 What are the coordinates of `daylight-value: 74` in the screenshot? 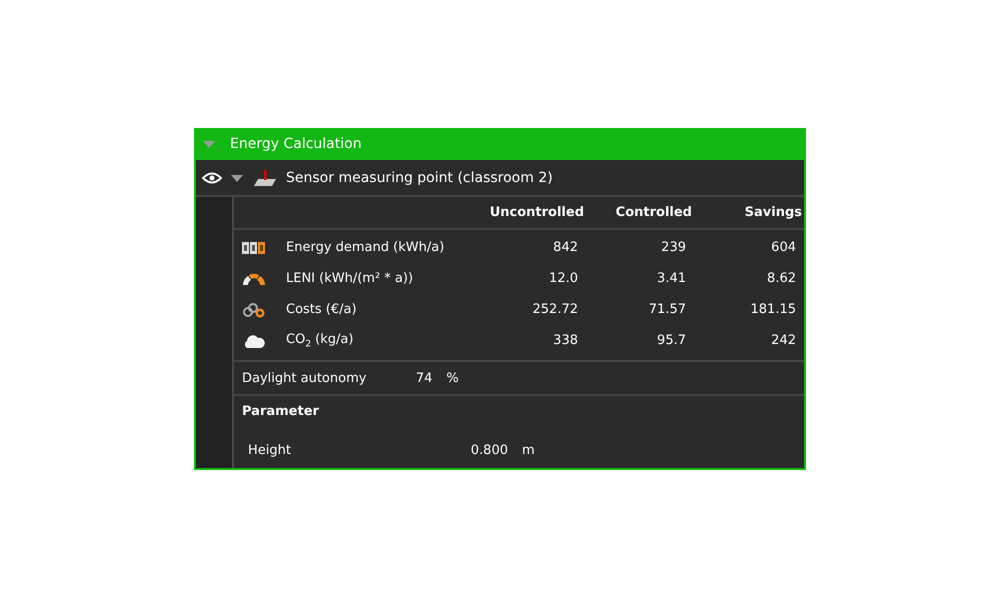 It's located at (423, 378).